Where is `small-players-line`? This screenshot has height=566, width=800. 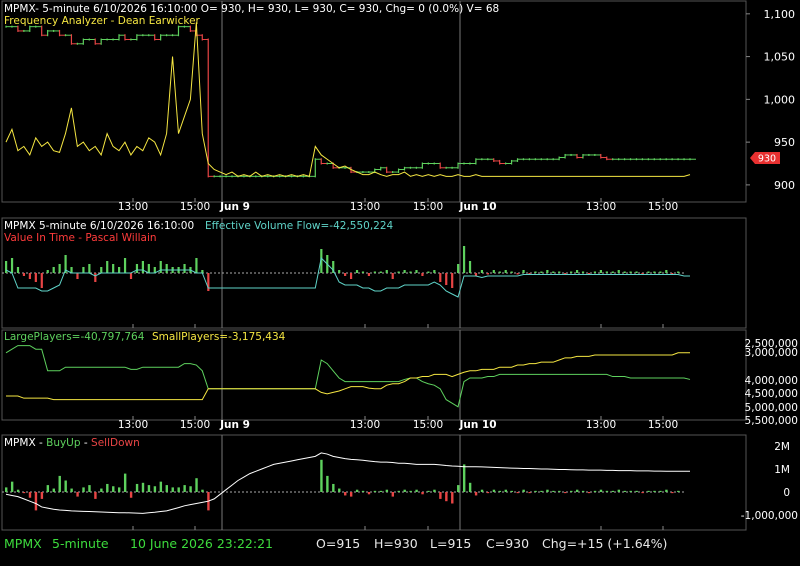
small-players-line is located at coordinates (348, 376).